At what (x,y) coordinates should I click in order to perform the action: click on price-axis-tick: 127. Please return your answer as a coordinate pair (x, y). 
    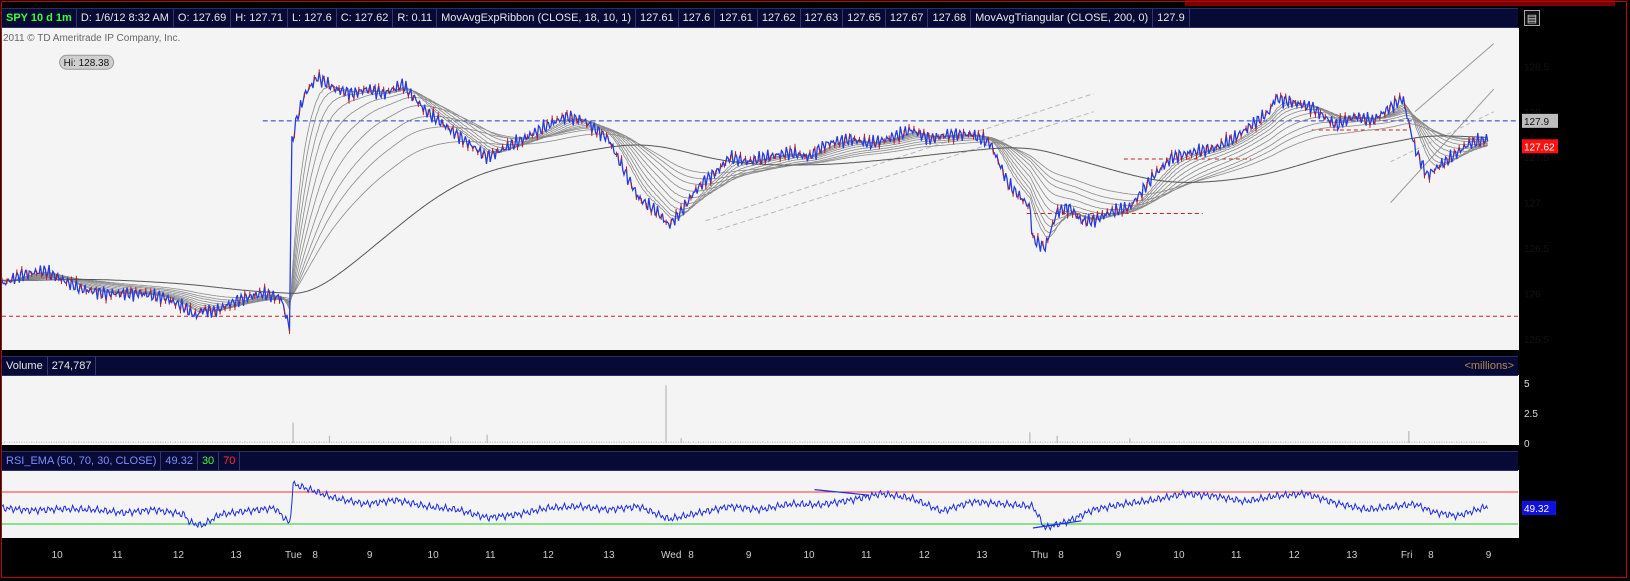
    Looking at the image, I should click on (1532, 204).